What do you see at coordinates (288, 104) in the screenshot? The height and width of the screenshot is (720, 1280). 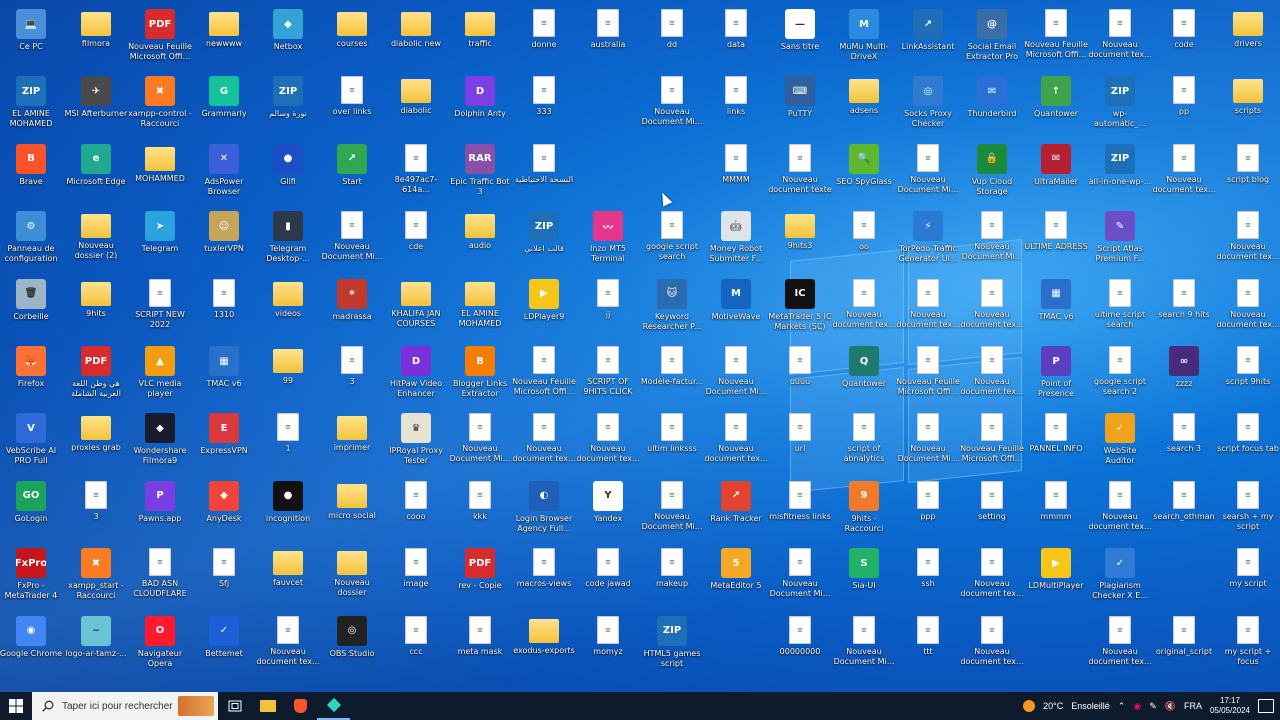 I see `desktop-icon: ZIP نورة وسالم` at bounding box center [288, 104].